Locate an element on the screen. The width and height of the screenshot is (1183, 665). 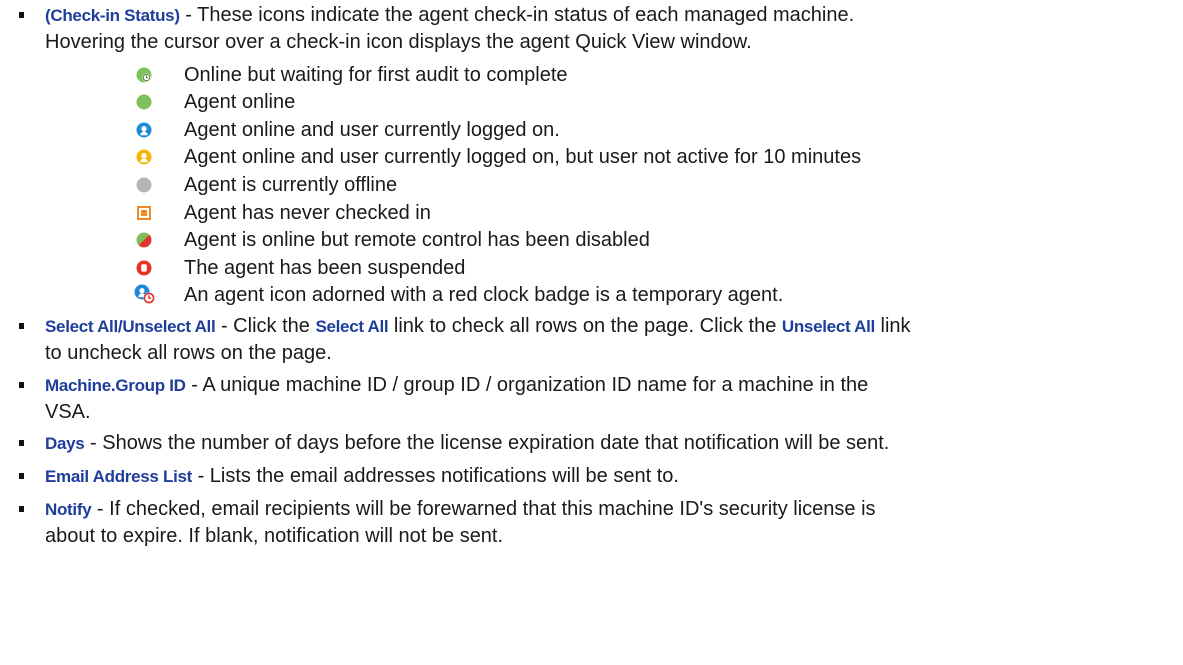
half-red-green-icon is located at coordinates (144, 240).